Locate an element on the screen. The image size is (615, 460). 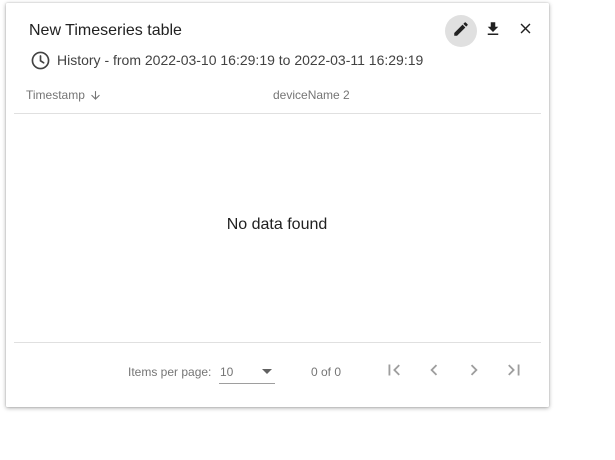
items-per-page-select: 10 is located at coordinates (247, 371).